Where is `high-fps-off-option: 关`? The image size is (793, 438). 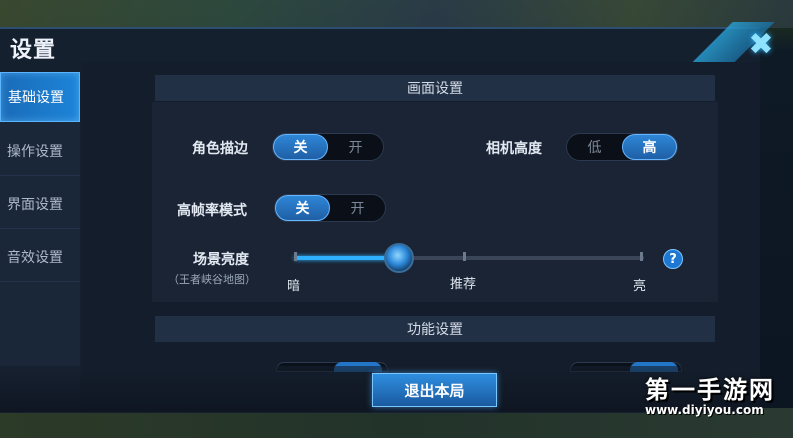
high-fps-off-option: 关 is located at coordinates (303, 208).